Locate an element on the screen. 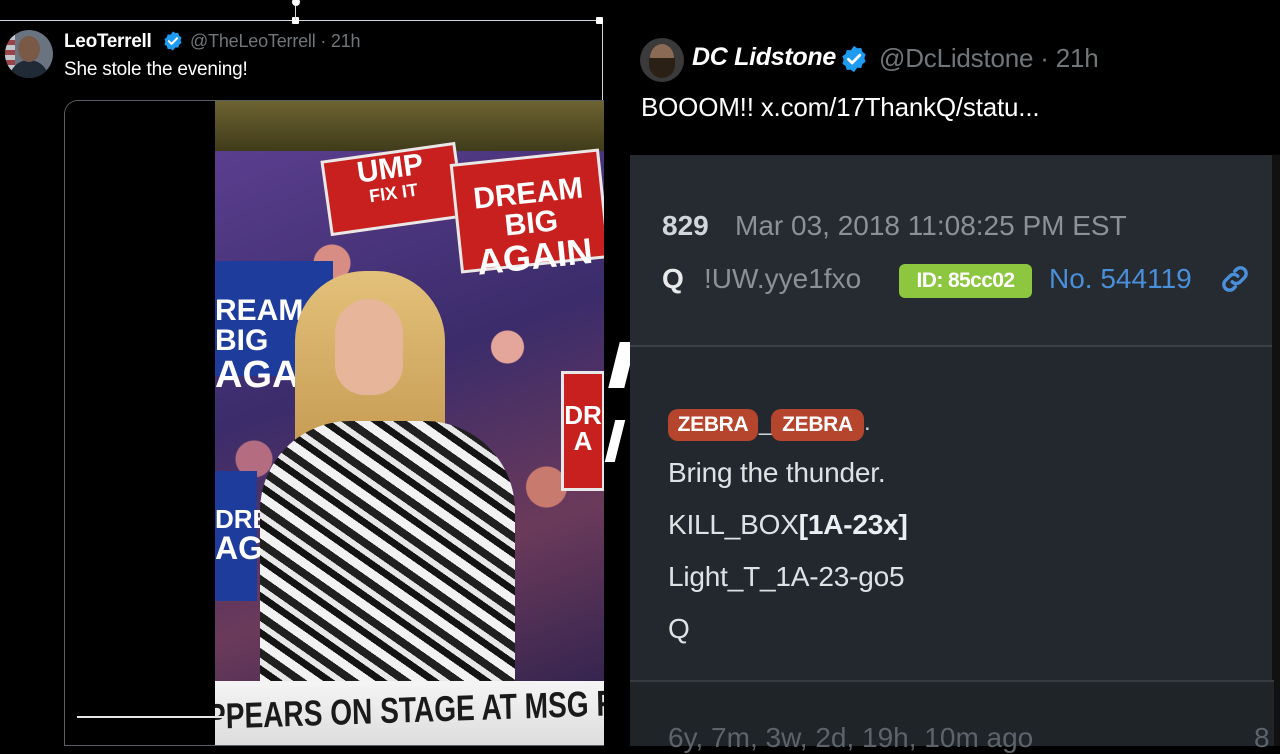 Image resolution: width=1280 pixels, height=754 pixels. sign: DREAM BIG AGAIN is located at coordinates (526, 215).